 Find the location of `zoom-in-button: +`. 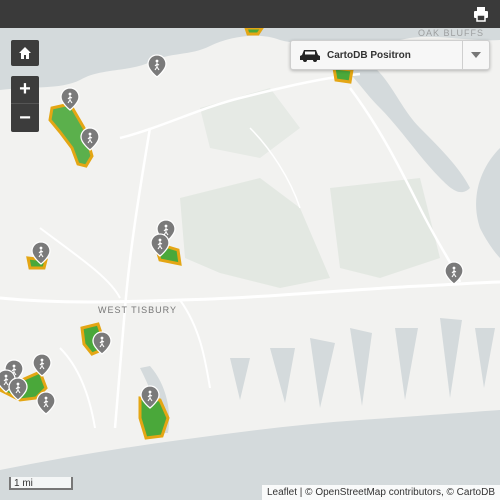

zoom-in-button: + is located at coordinates (25, 90).